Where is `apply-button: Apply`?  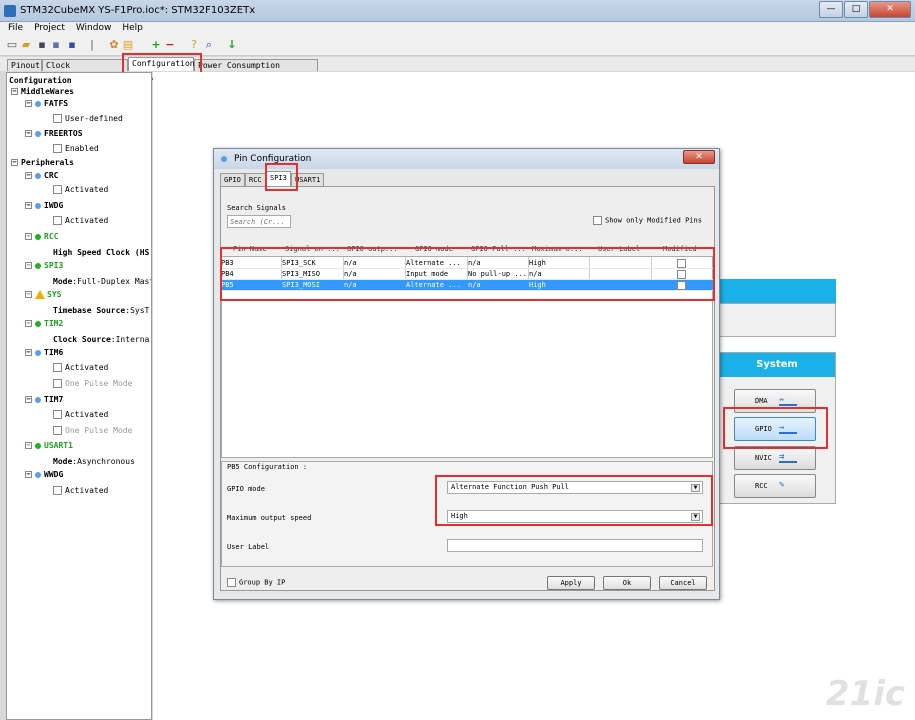
apply-button: Apply is located at coordinates (571, 583).